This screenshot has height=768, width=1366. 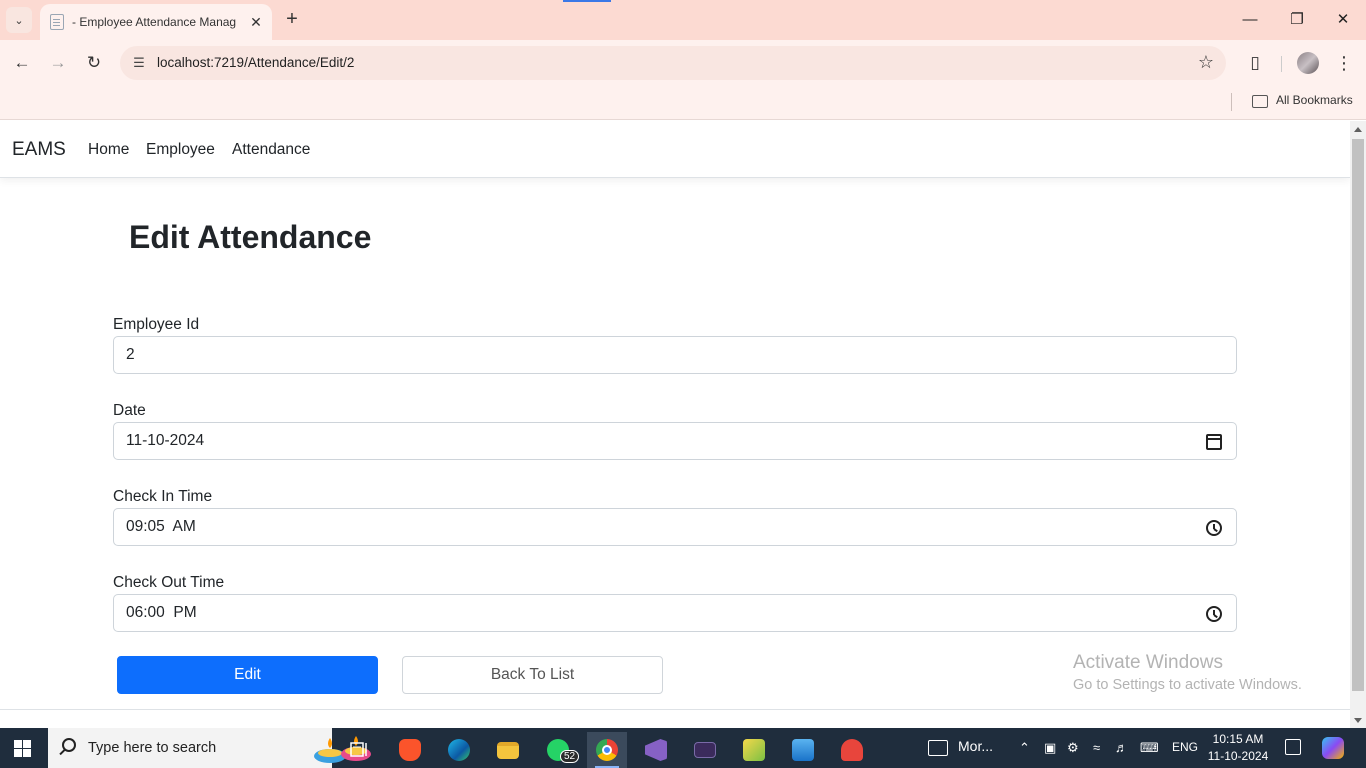 What do you see at coordinates (19, 20) in the screenshot?
I see `tab-search-dropdown-icon: ⌄` at bounding box center [19, 20].